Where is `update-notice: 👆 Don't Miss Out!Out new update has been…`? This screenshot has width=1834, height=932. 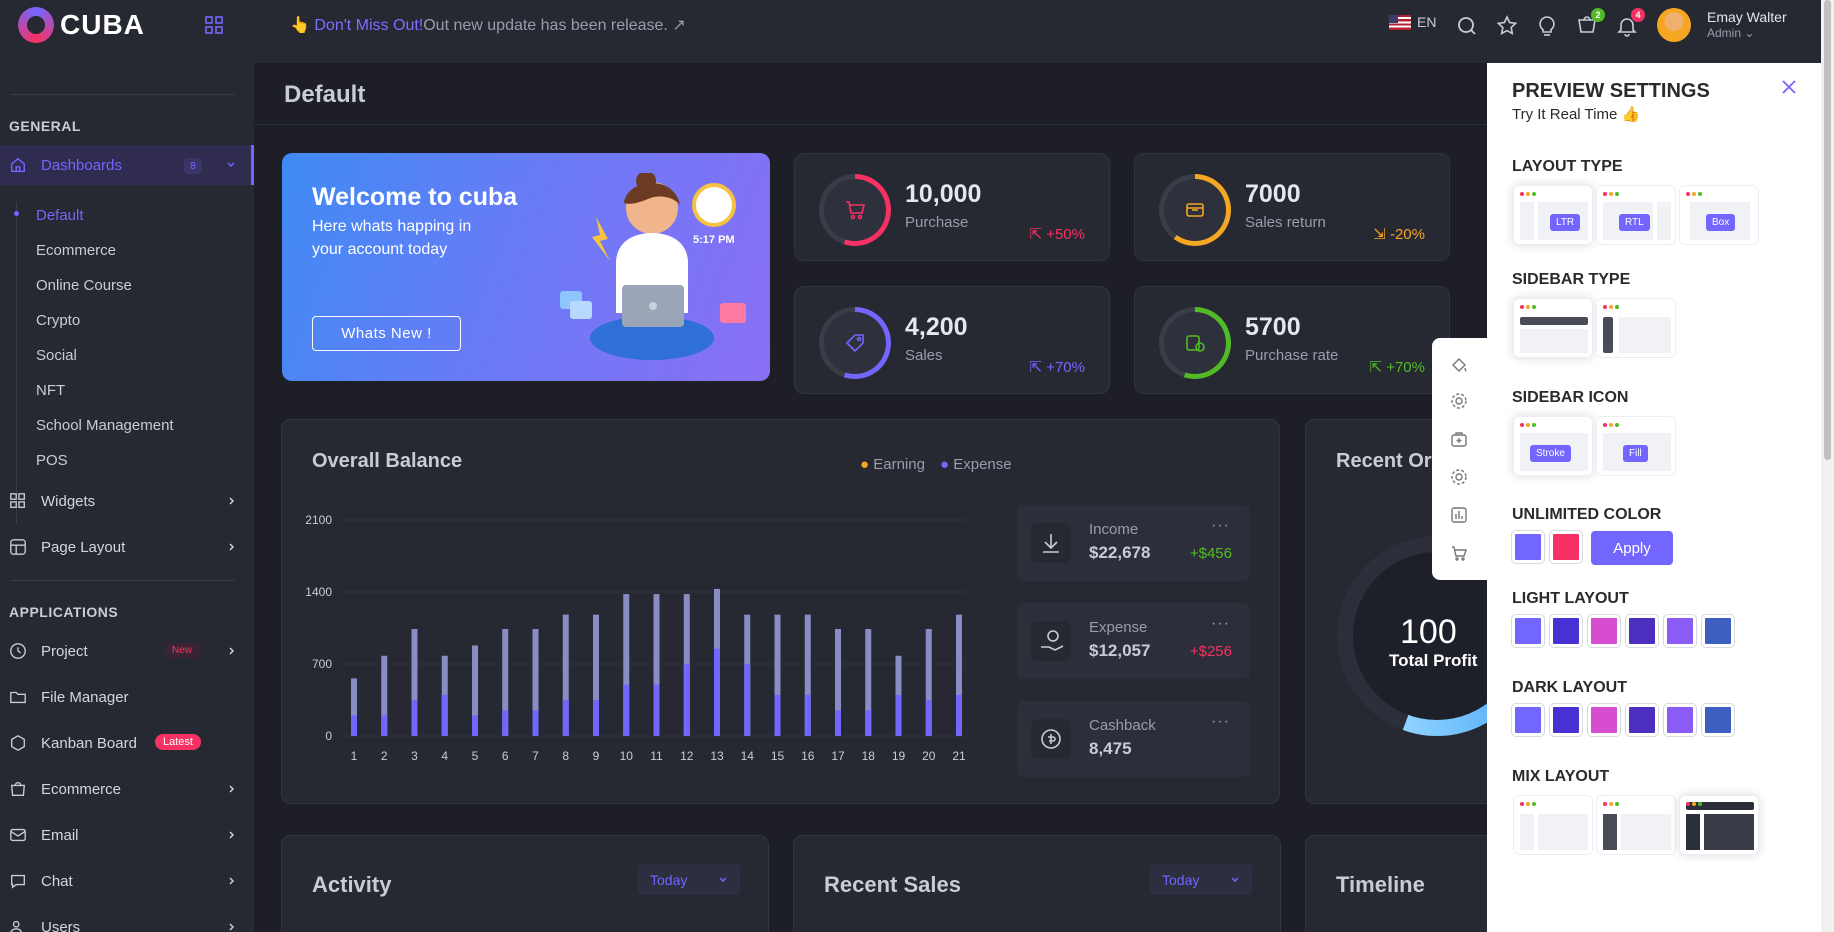 update-notice: 👆 Don't Miss Out!Out new update has been… is located at coordinates (488, 25).